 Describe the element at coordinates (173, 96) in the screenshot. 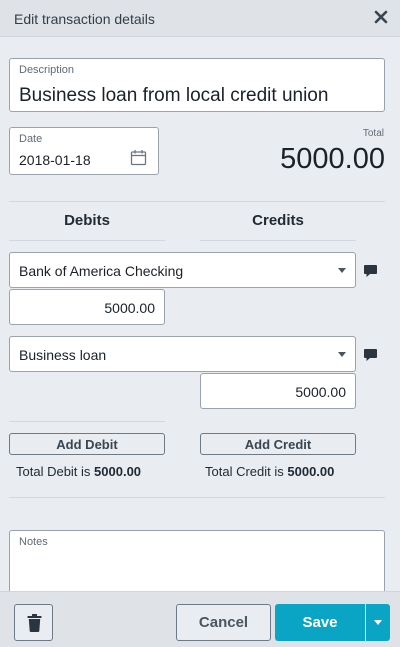

I see `description-value: Business loan from local credit union` at that location.